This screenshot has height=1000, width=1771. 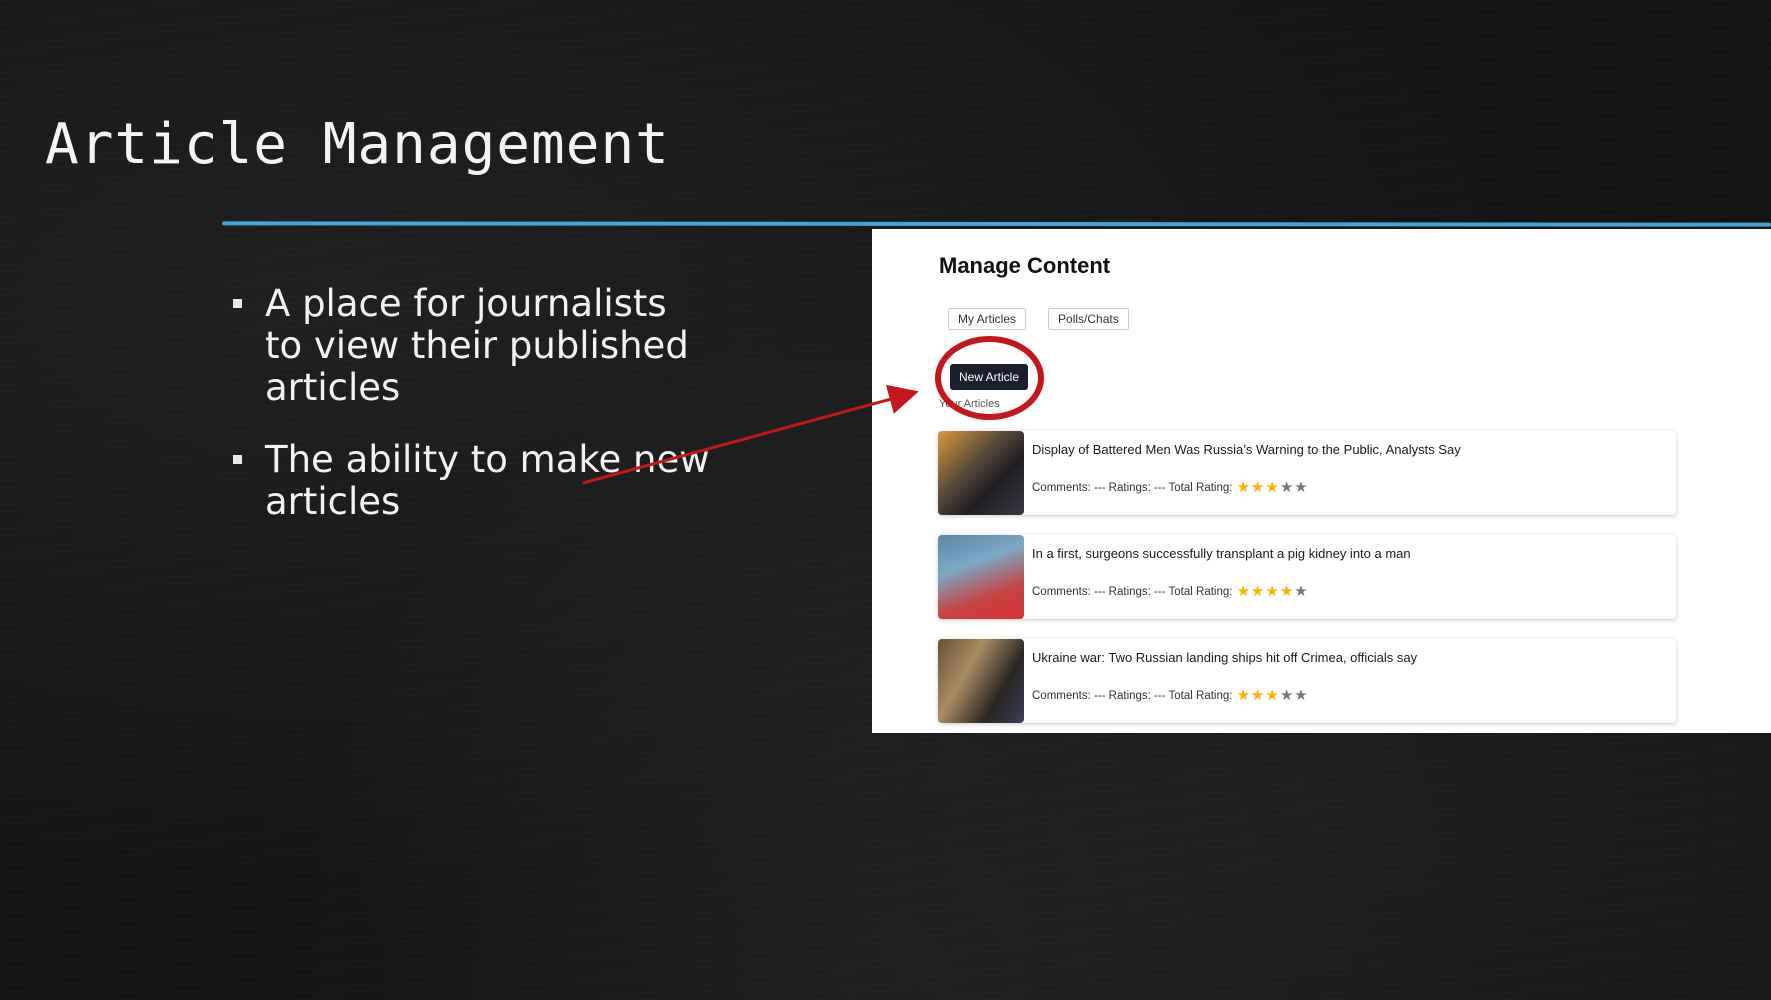 I want to click on arrow-line-icon, so click(x=750, y=434).